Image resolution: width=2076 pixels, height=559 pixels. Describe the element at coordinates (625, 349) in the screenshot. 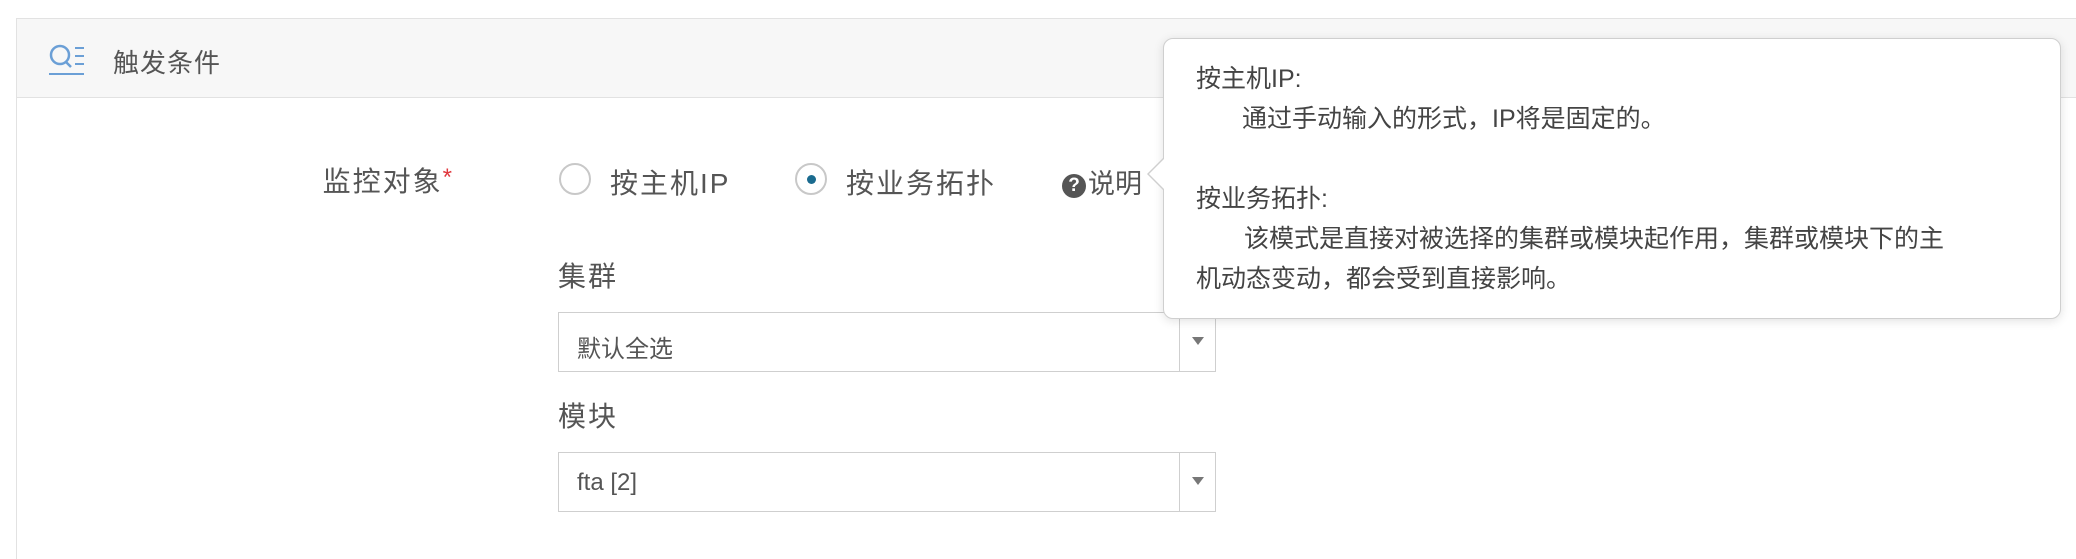

I see `cluster-select-value: 默认全选` at that location.